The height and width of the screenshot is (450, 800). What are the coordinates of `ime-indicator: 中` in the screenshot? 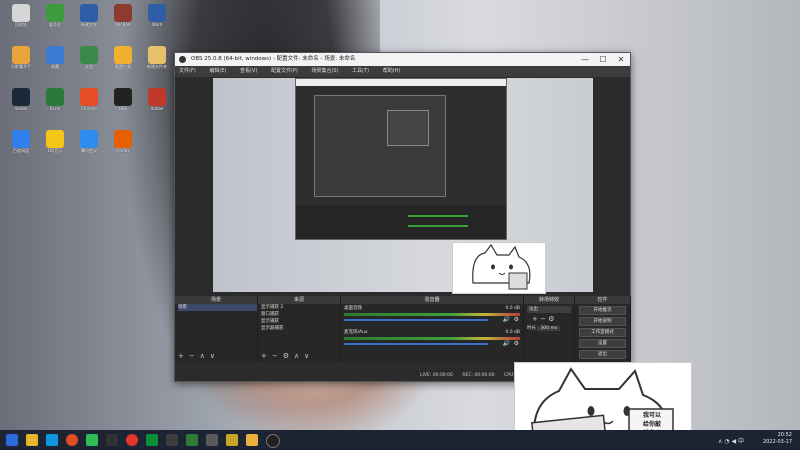 It's located at (741, 441).